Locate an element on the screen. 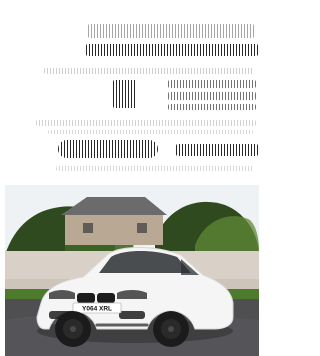 Image resolution: width=320 pixels, height=356 pixels. wheel-rear is located at coordinates (171, 329).